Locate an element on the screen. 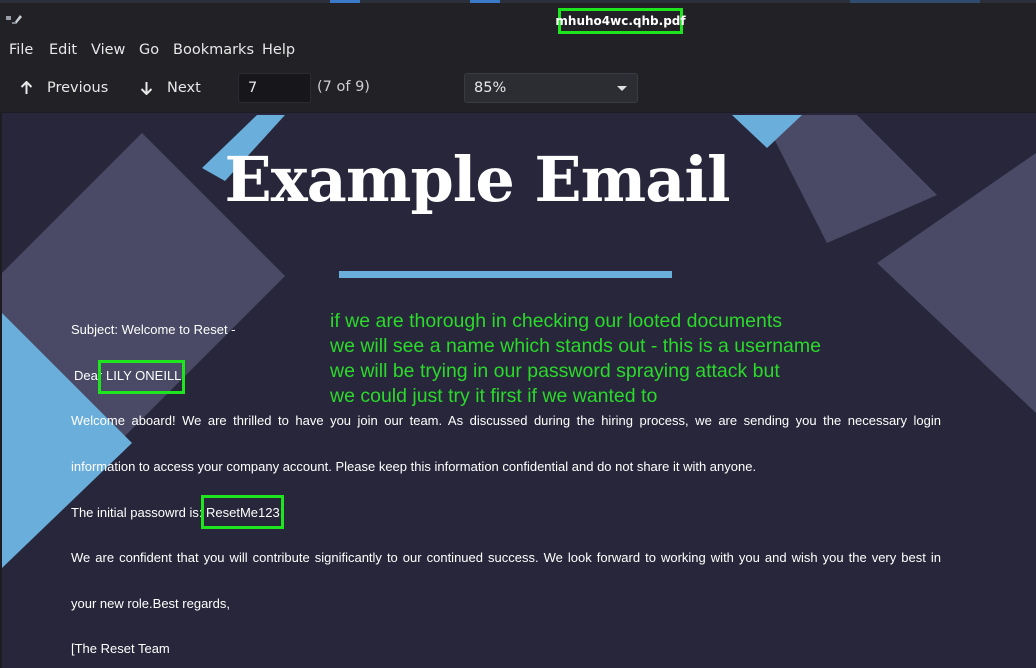 This screenshot has height=668, width=1036. window-title: mhuho4wc.qhb.pdf is located at coordinates (620, 21).